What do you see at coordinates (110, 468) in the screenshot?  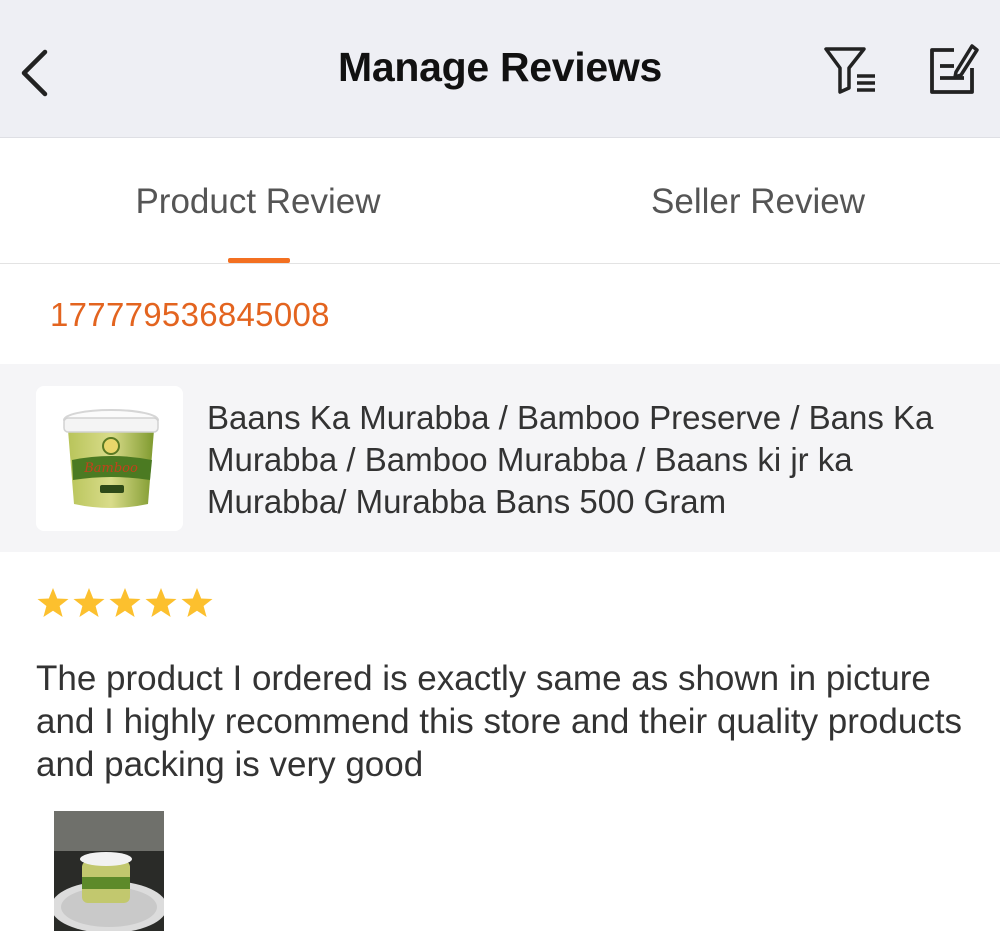 I see `svg-text: Bamboo` at bounding box center [110, 468].